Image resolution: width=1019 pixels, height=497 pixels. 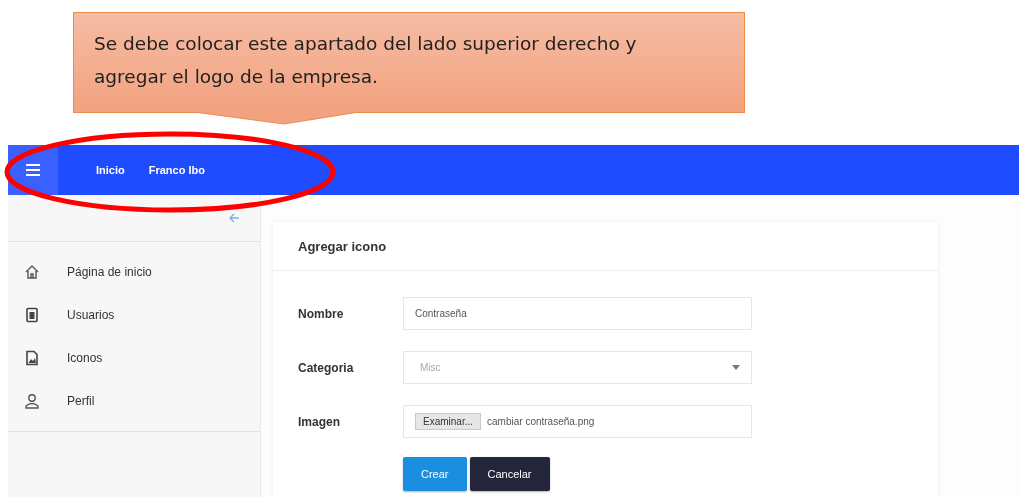 What do you see at coordinates (176, 170) in the screenshot?
I see `nav-link: Franco Ibo` at bounding box center [176, 170].